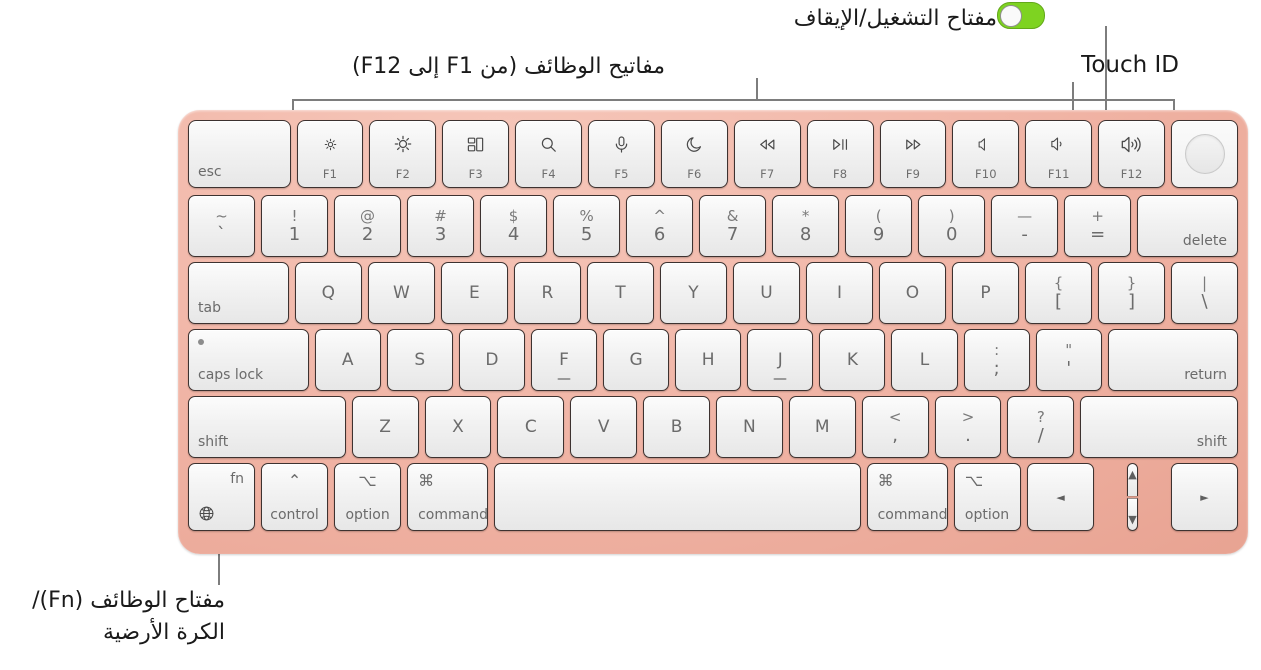  Describe the element at coordinates (239, 154) in the screenshot. I see `key-esc: esc` at that location.